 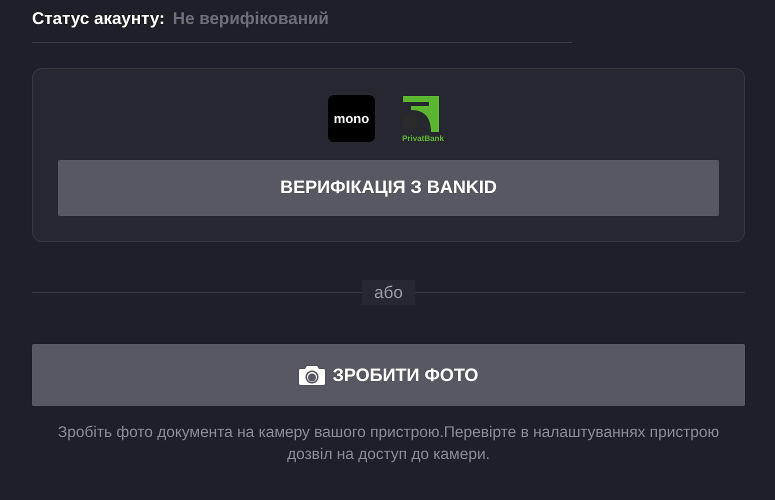 I want to click on take-photo-button: ЗРОБИТИ ФОТО, so click(x=388, y=375).